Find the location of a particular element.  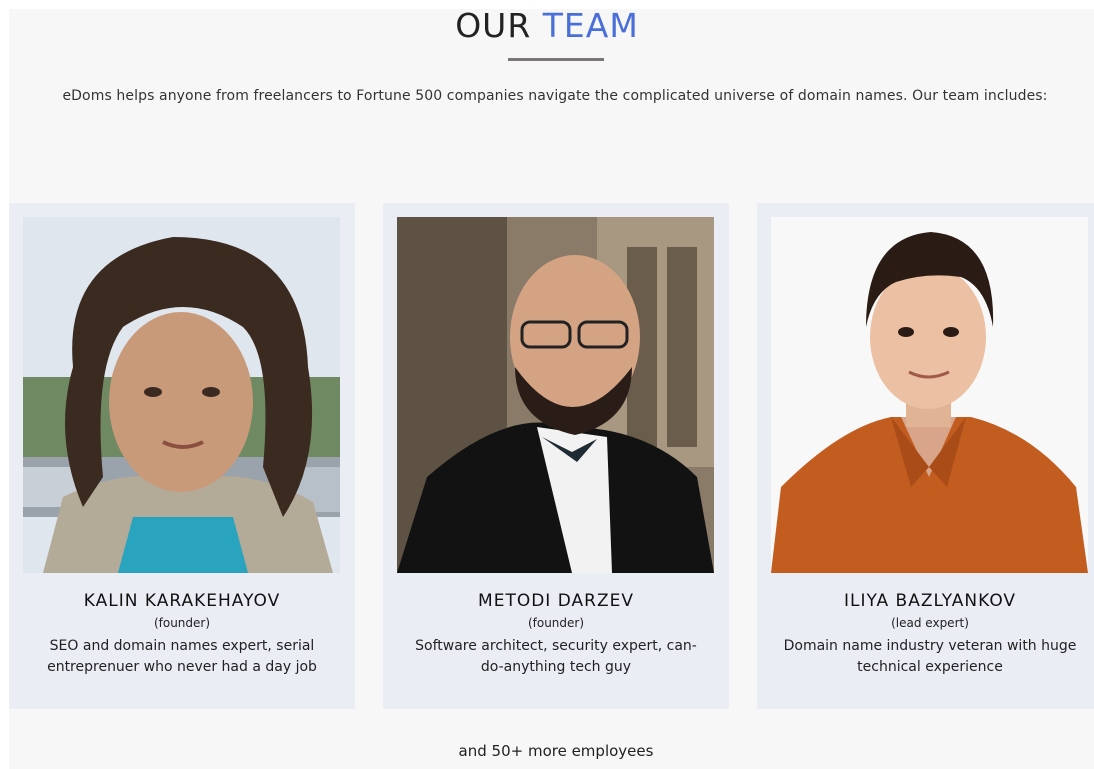

member-name: ILIYA BAZLYANKOV is located at coordinates (930, 601).